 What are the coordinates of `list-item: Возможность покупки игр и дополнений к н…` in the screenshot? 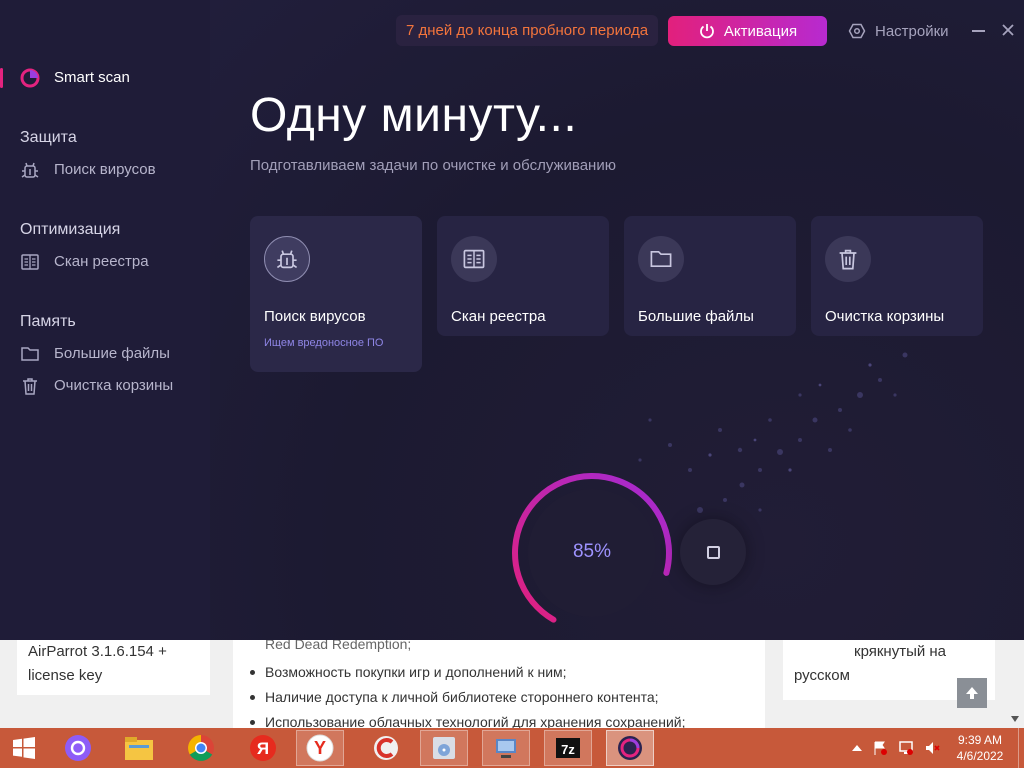 It's located at (466, 672).